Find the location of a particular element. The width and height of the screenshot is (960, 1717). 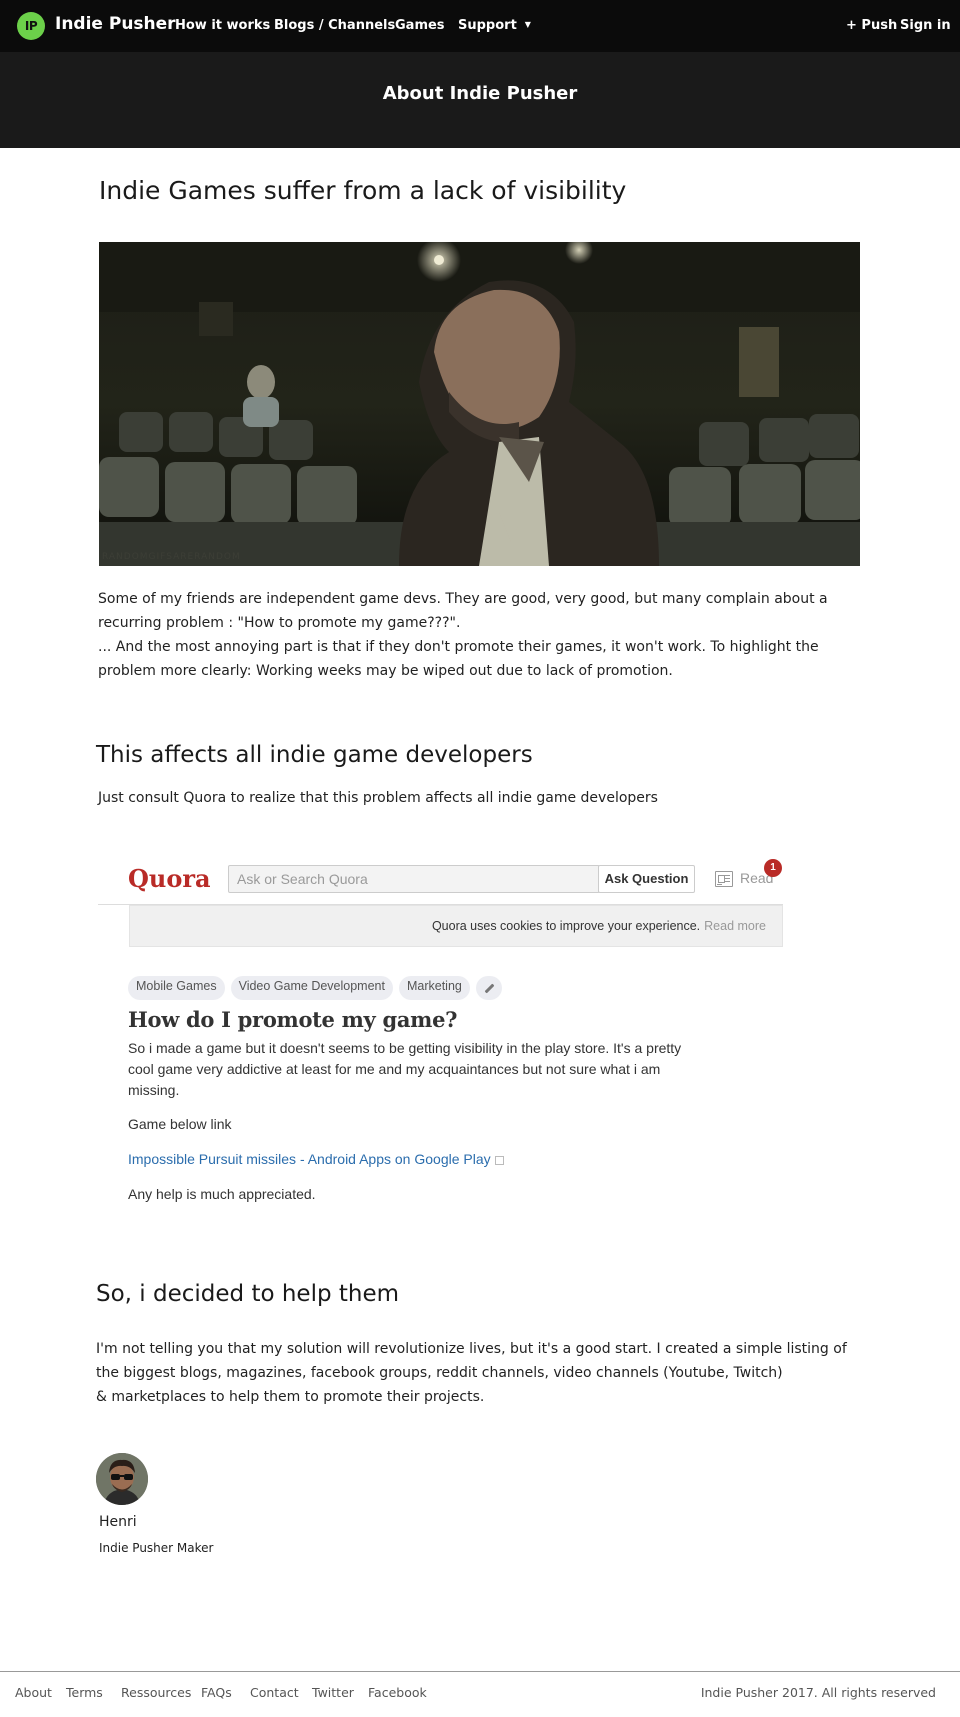

quora-body-line-2: Game below link is located at coordinates (180, 1124).